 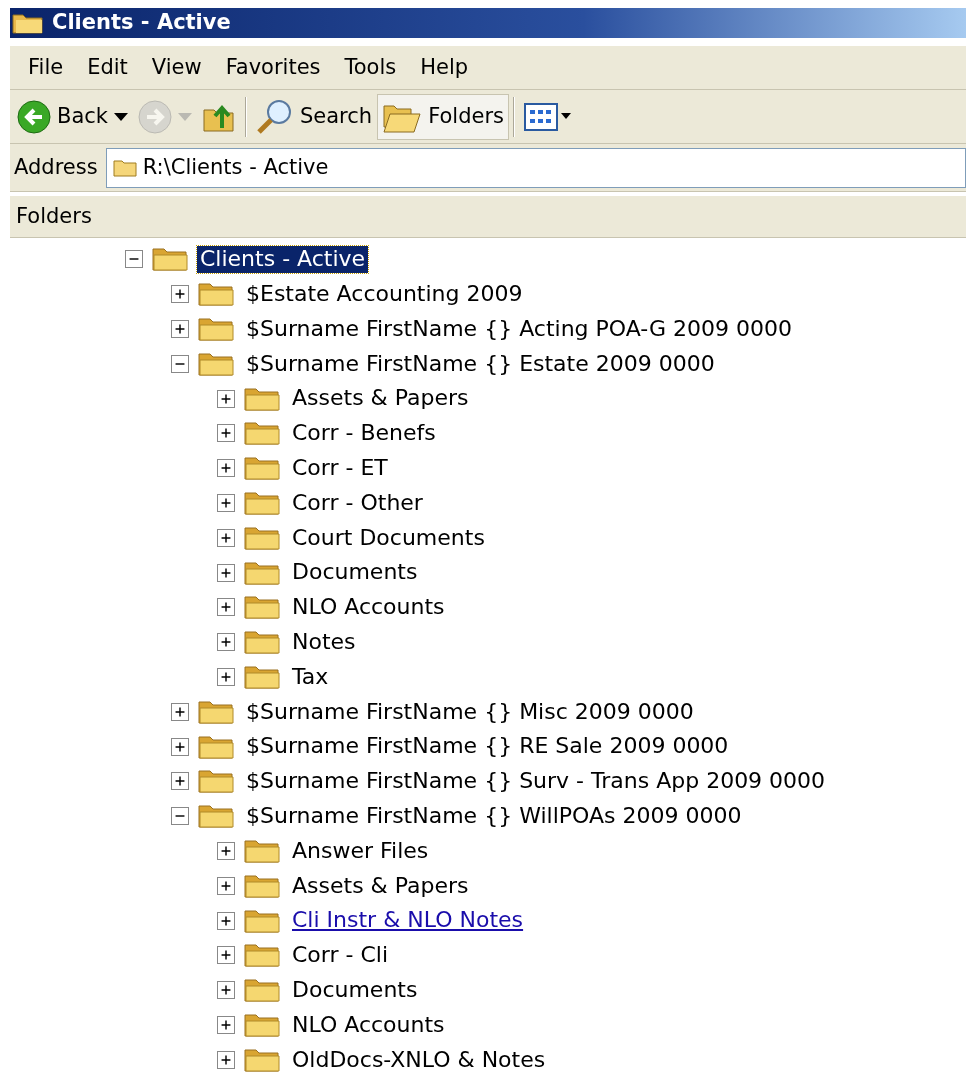 What do you see at coordinates (519, 329) in the screenshot?
I see `folder-item: $Surname FirstName {} Acting POA-G 2009 0000` at bounding box center [519, 329].